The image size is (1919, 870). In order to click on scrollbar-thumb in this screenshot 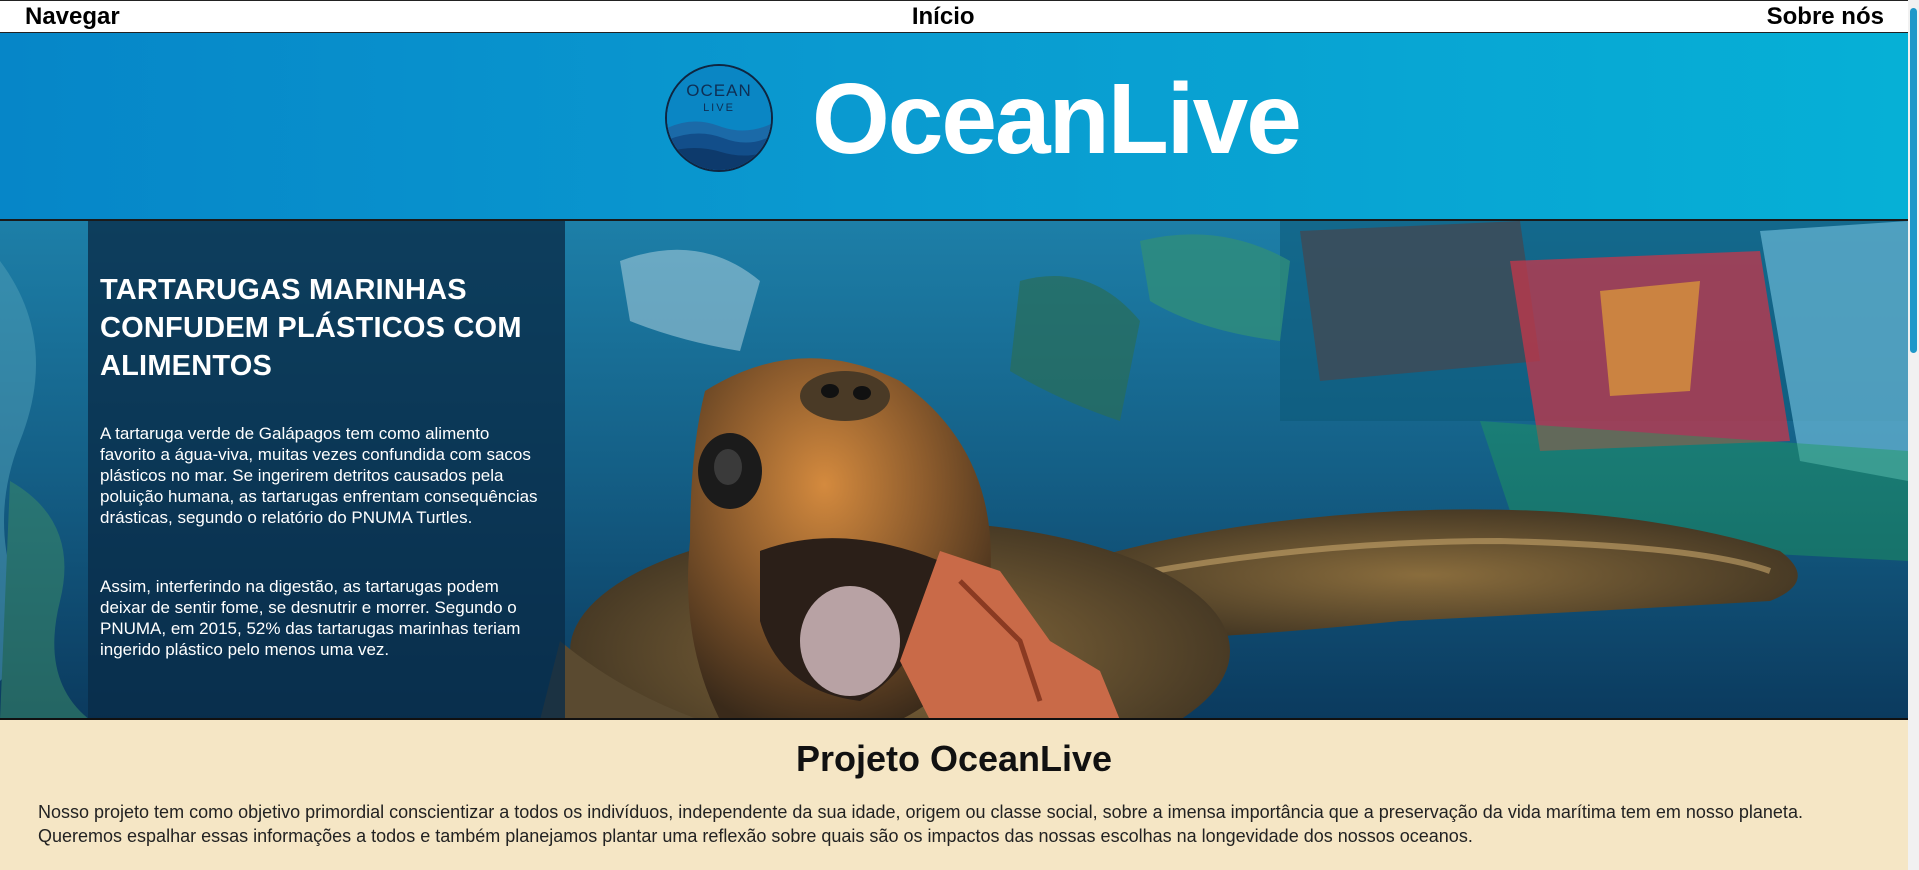, I will do `click(1913, 180)`.